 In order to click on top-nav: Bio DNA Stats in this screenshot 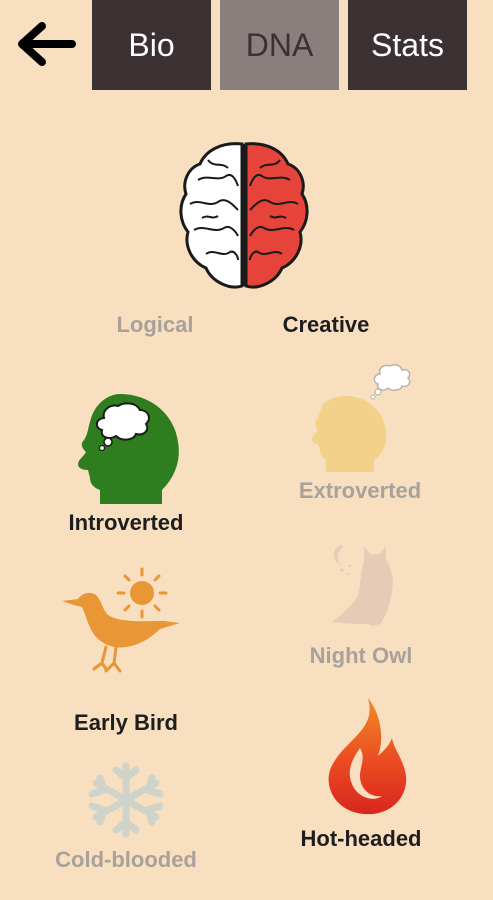, I will do `click(246, 50)`.